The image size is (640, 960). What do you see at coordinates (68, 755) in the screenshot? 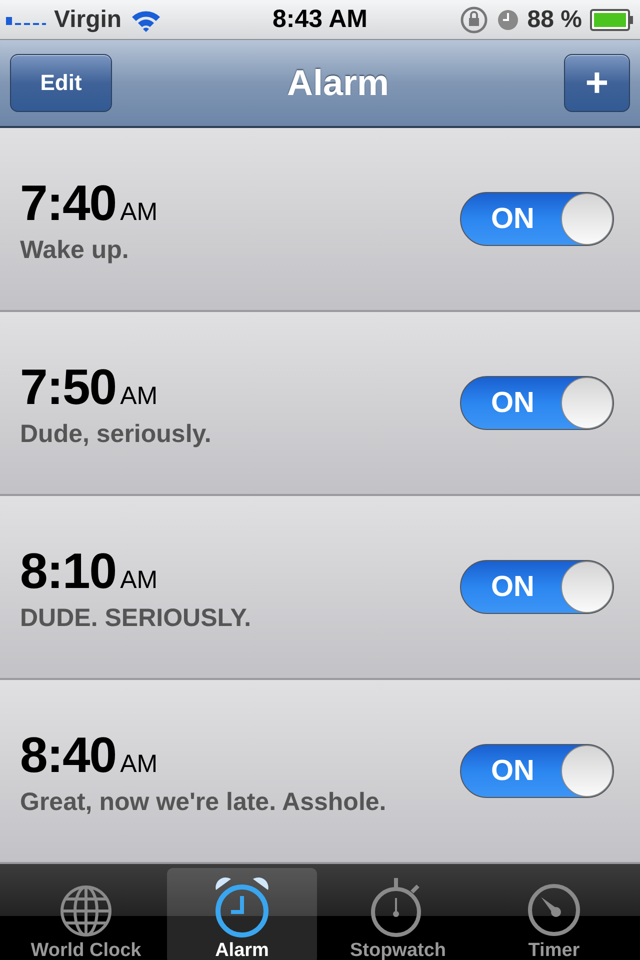
I see `alarm-time: 8:40` at bounding box center [68, 755].